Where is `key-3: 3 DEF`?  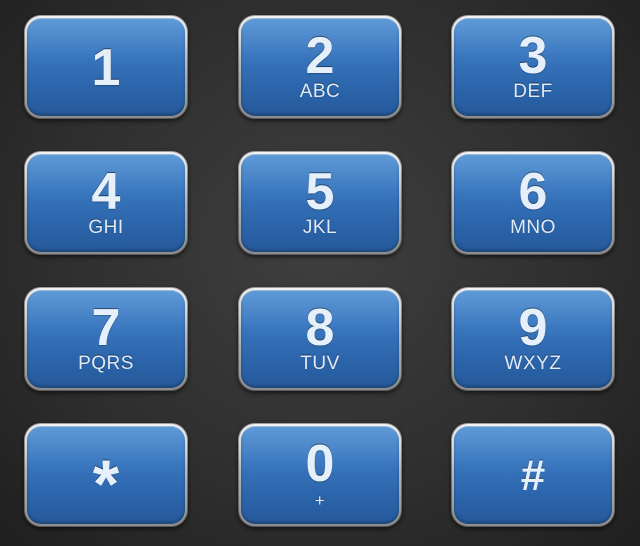
key-3: 3 DEF is located at coordinates (533, 67).